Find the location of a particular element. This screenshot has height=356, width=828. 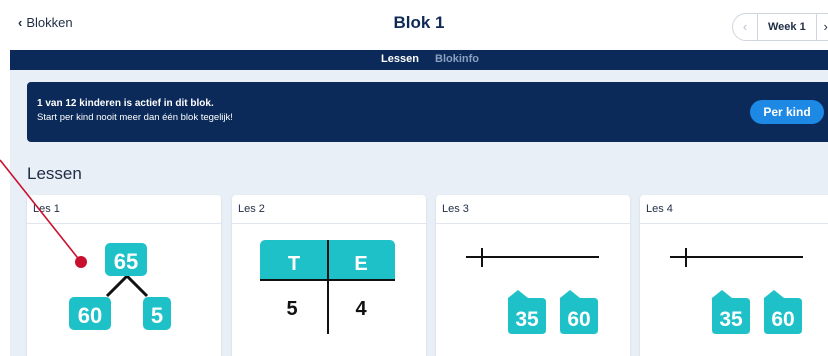

header-t: T is located at coordinates (294, 264).